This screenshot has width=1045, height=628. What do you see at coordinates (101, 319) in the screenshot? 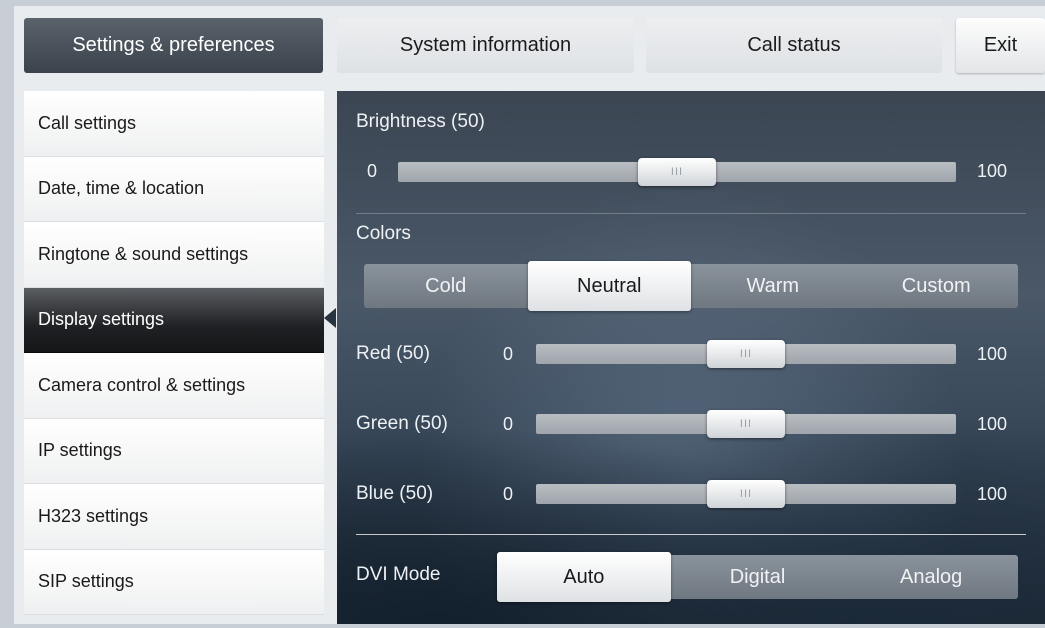
I see `sidebar-item-label: Display settings` at bounding box center [101, 319].